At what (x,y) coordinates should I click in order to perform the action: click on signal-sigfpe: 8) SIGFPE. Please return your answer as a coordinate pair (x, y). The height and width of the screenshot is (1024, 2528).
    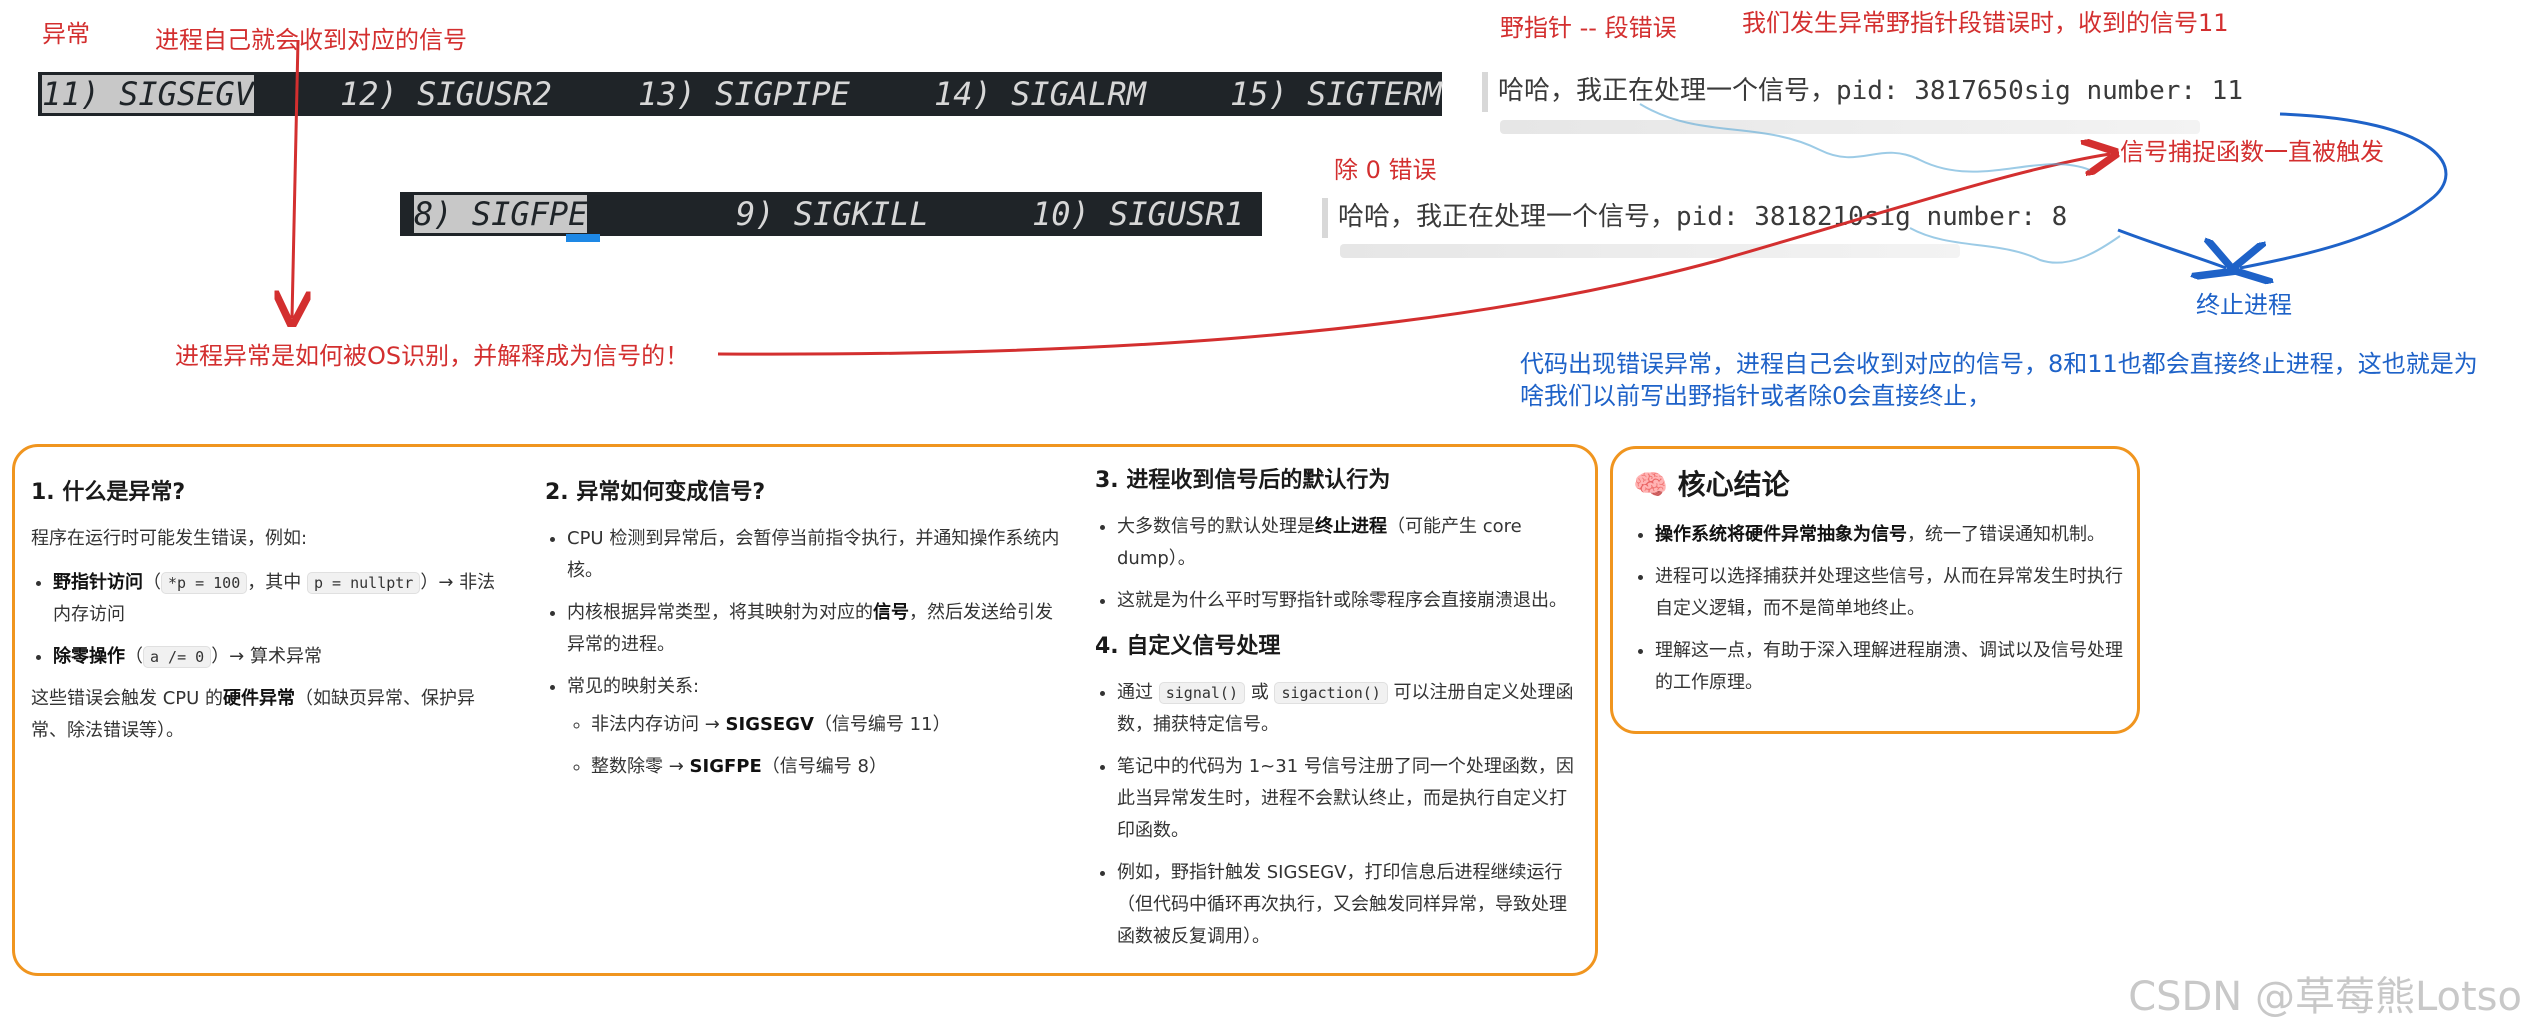
    Looking at the image, I should click on (501, 214).